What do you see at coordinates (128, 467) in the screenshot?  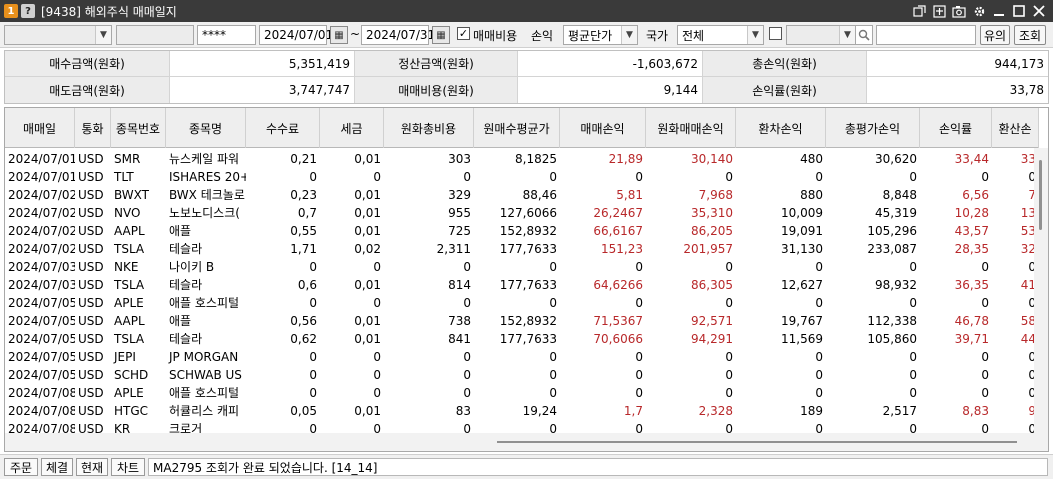 I see `chart-button: 차트` at bounding box center [128, 467].